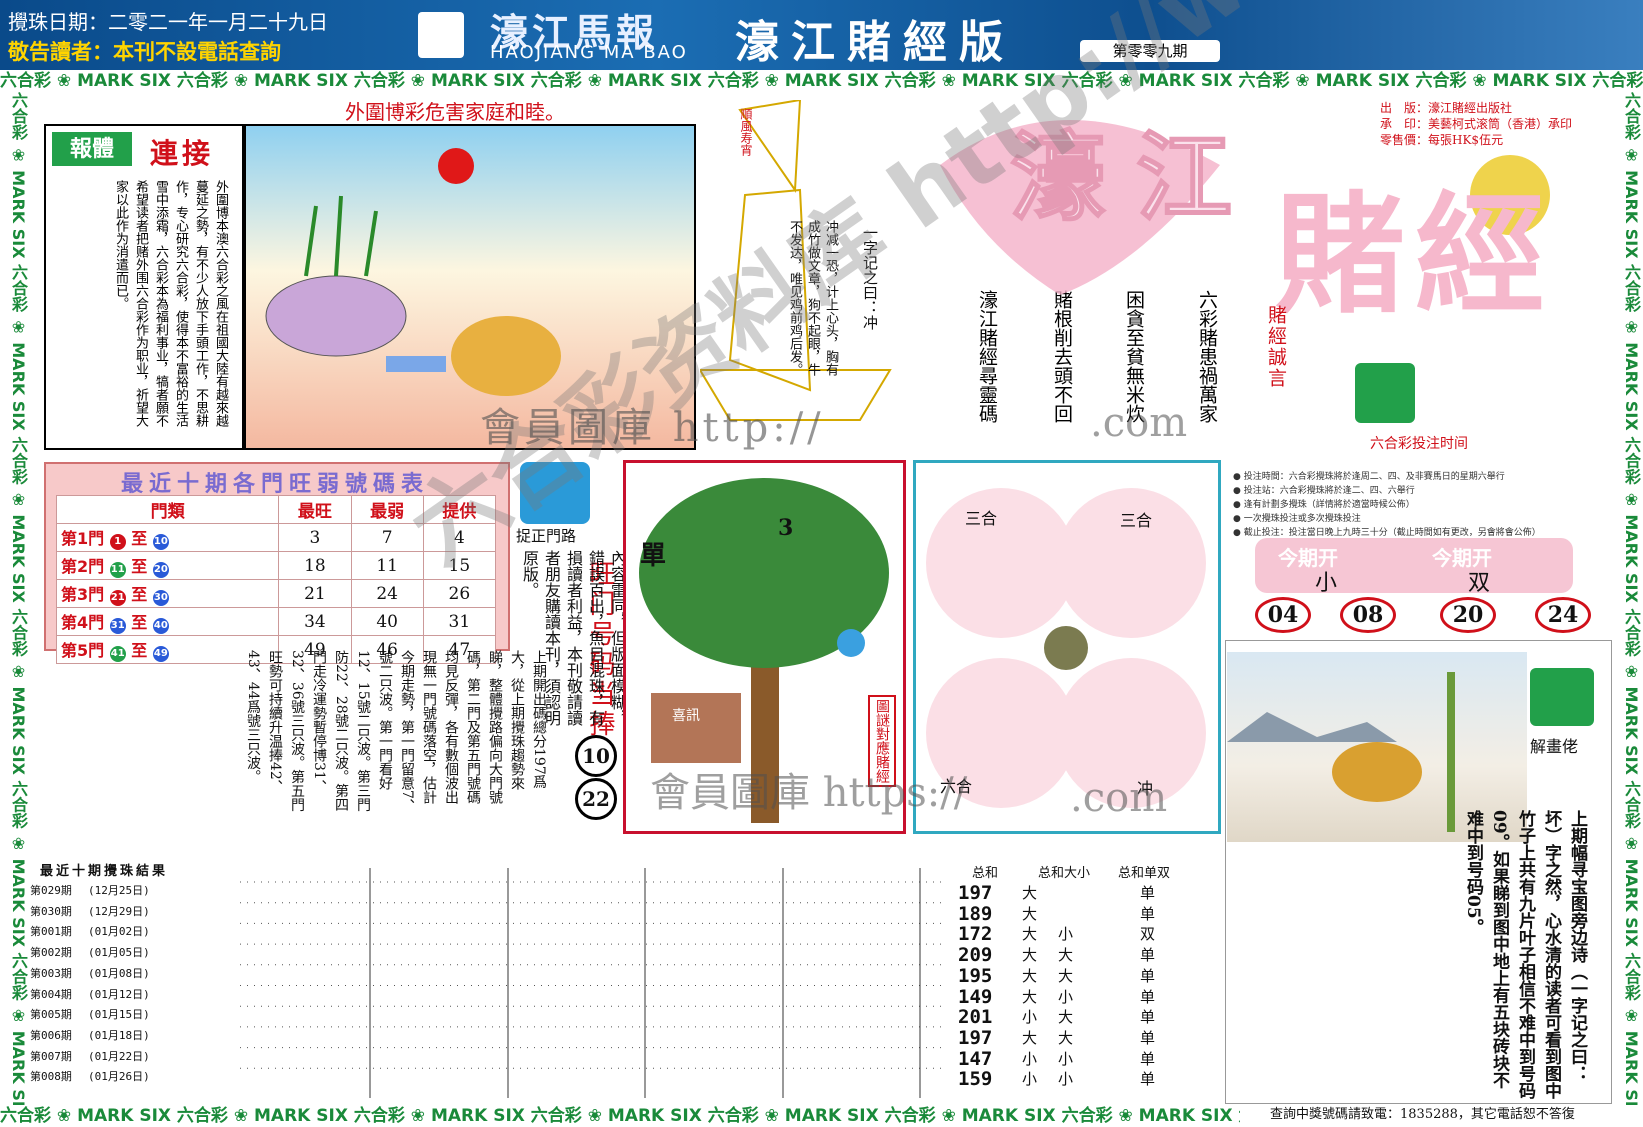  What do you see at coordinates (51, 1015) in the screenshot?
I see `result-issue: 第005期` at bounding box center [51, 1015].